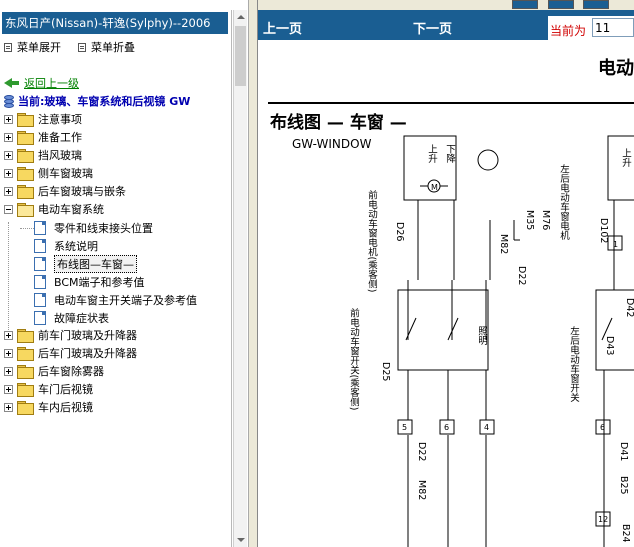  I want to click on tree-item-9: 车门后视镜, so click(48, 389).